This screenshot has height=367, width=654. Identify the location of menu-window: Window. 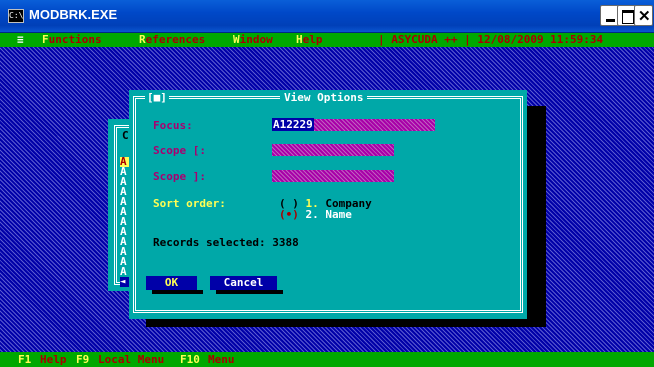
(253, 40).